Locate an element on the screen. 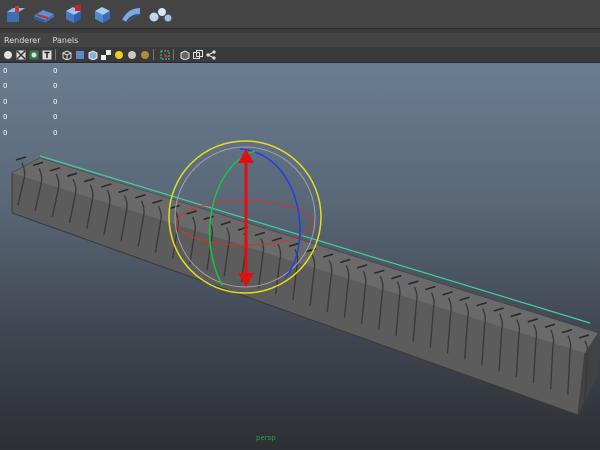  menu-panels: Panels is located at coordinates (66, 40).